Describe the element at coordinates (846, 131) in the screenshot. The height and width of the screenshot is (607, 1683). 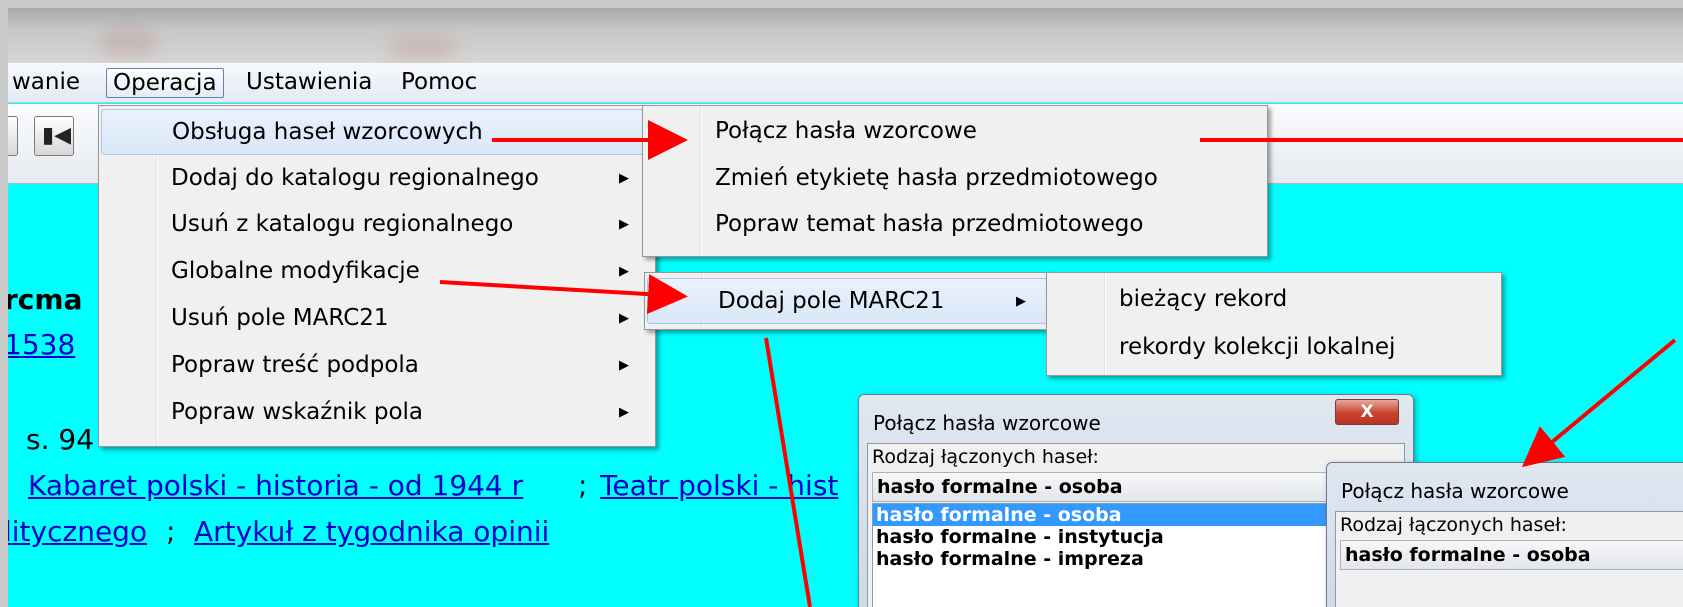
I see `menu-item-label: Połącz hasła wzorcowe` at that location.